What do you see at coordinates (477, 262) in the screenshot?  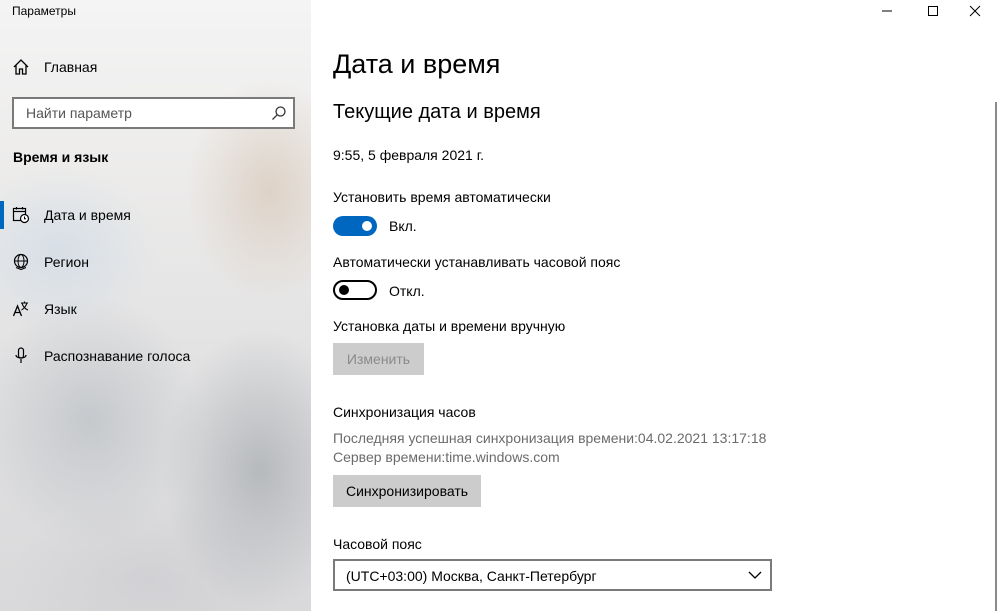 I see `auto-timezone-label: Автоматически устанавливать часовой пояс` at bounding box center [477, 262].